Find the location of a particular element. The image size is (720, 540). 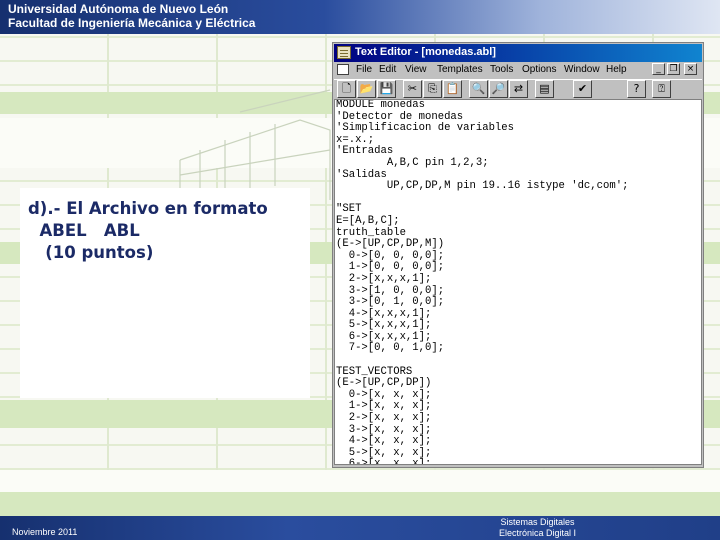

university-name: Universidad Autónoma de Nuevo León is located at coordinates (118, 9).